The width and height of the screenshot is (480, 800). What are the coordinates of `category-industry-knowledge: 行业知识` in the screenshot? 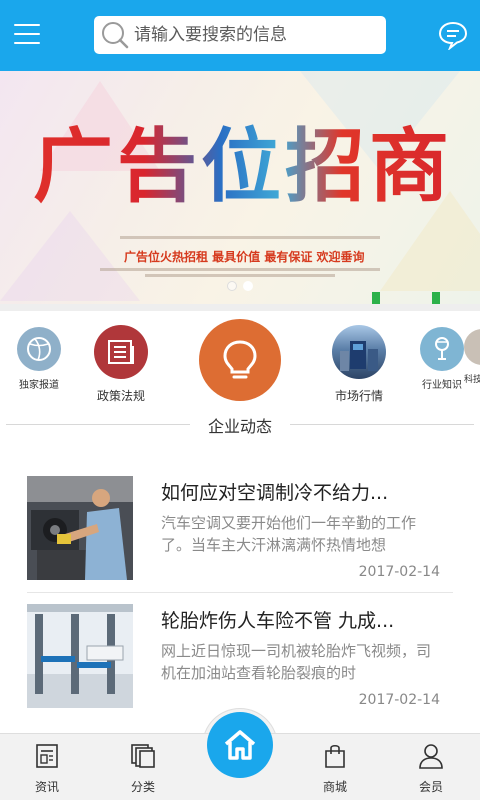 It's located at (442, 359).